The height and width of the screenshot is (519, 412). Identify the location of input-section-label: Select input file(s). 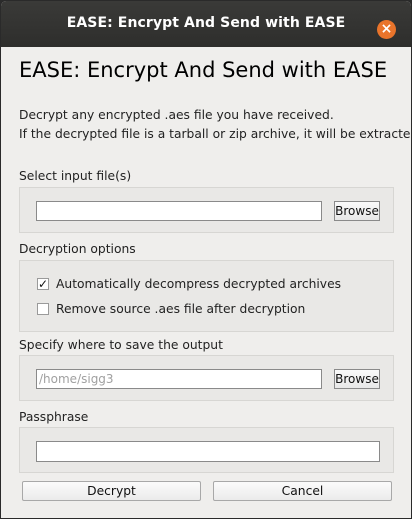
(75, 176).